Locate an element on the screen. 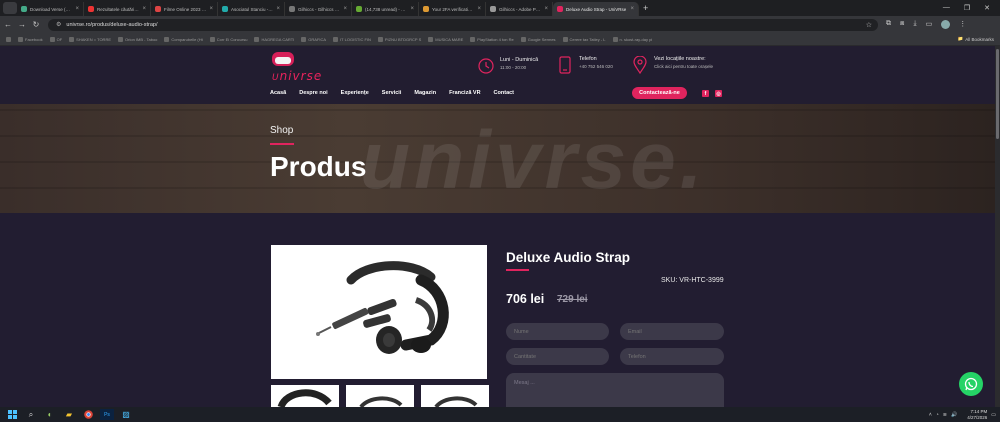 The width and height of the screenshot is (1000, 422). browser-tab-2: Rezultatele căutării după 'astr× is located at coordinates (117, 9).